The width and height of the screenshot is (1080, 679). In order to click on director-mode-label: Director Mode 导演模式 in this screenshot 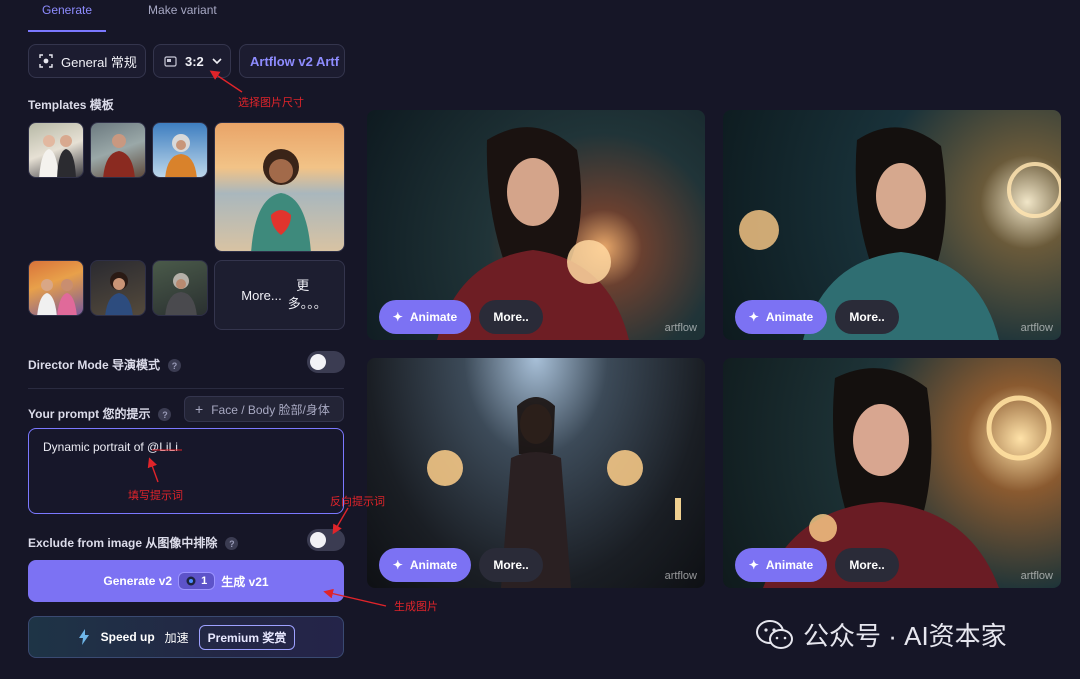, I will do `click(94, 365)`.